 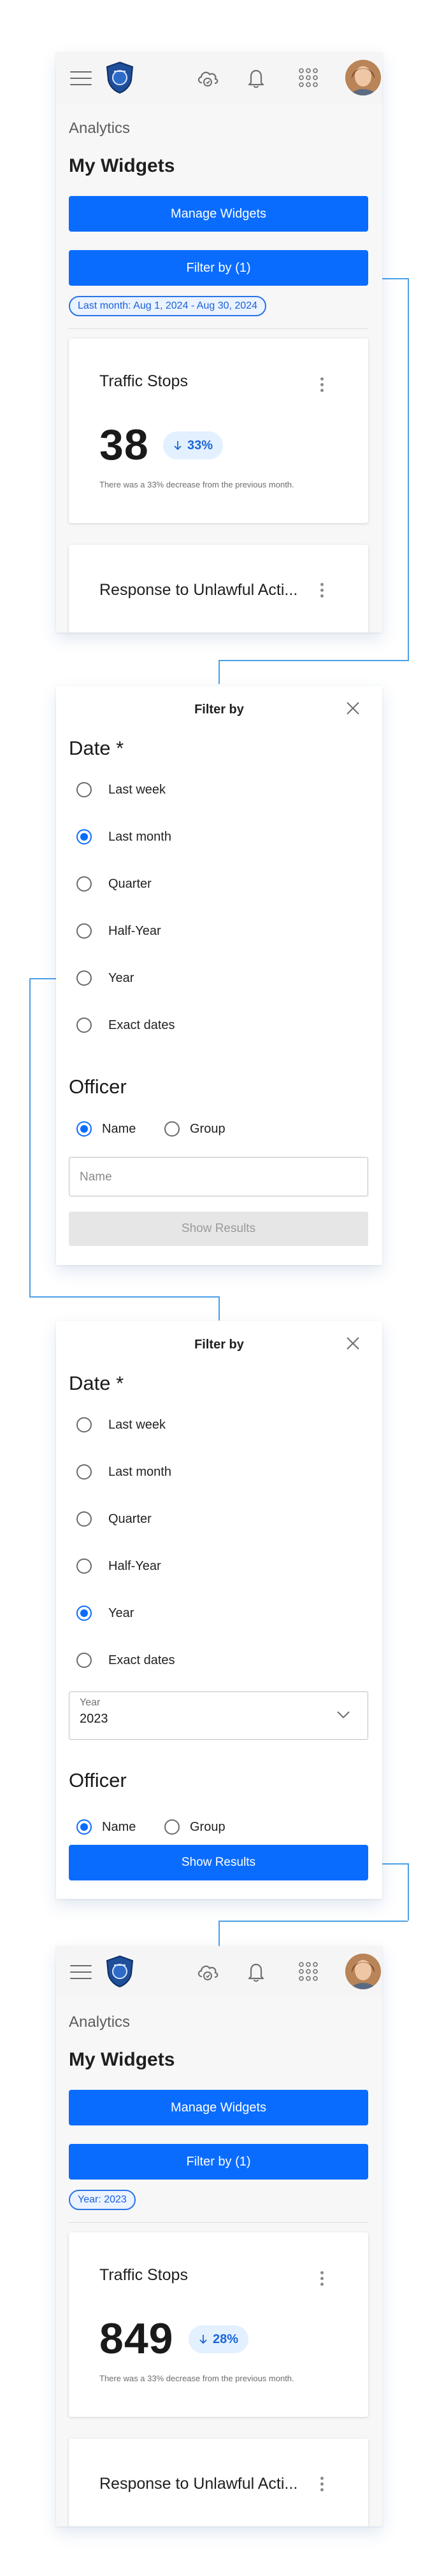 I want to click on name-placeholder: Name, so click(x=96, y=1177).